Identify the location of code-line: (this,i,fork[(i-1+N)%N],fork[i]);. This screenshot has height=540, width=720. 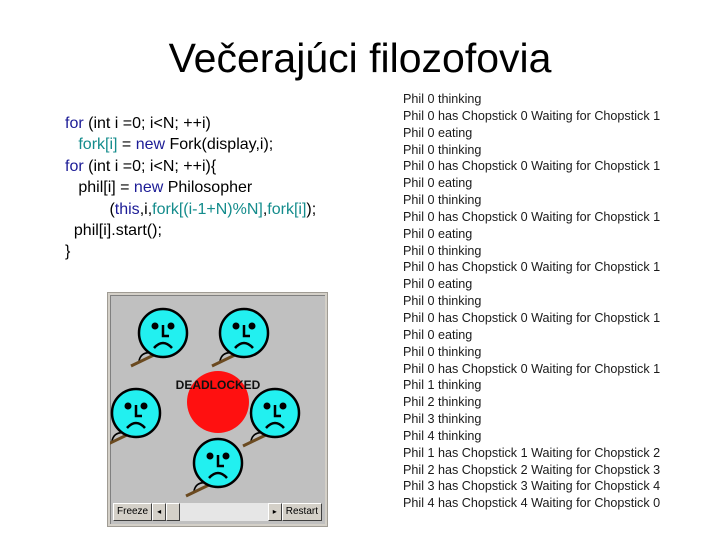
(190, 209).